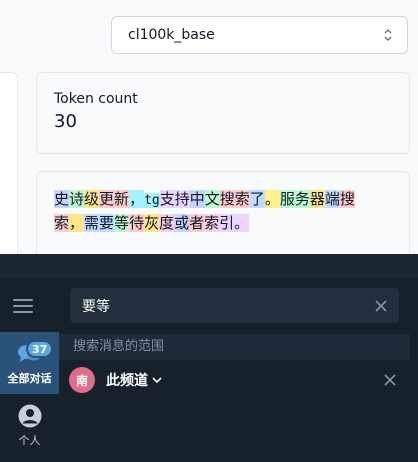  Describe the element at coordinates (182, 223) in the screenshot. I see `token-span: 或` at that location.